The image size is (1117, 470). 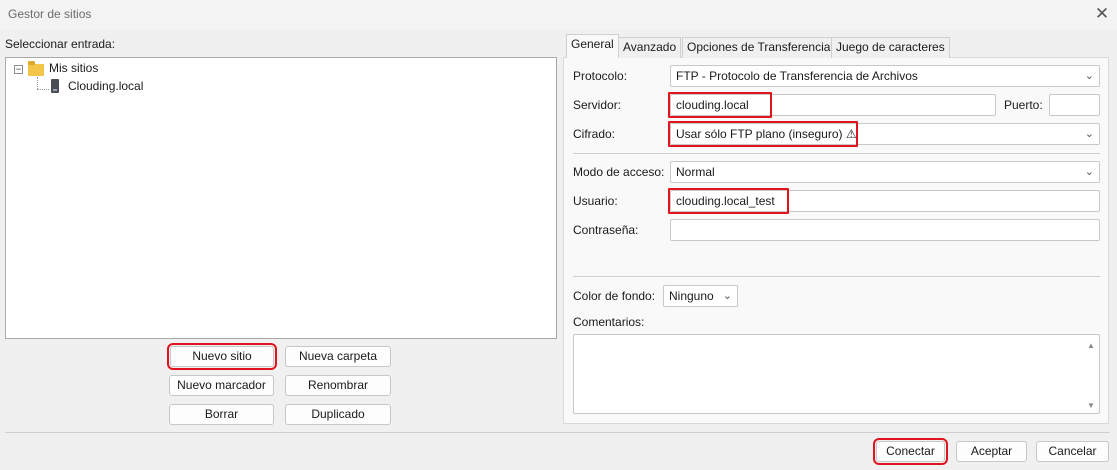 I want to click on comments-textarea, so click(x=836, y=374).